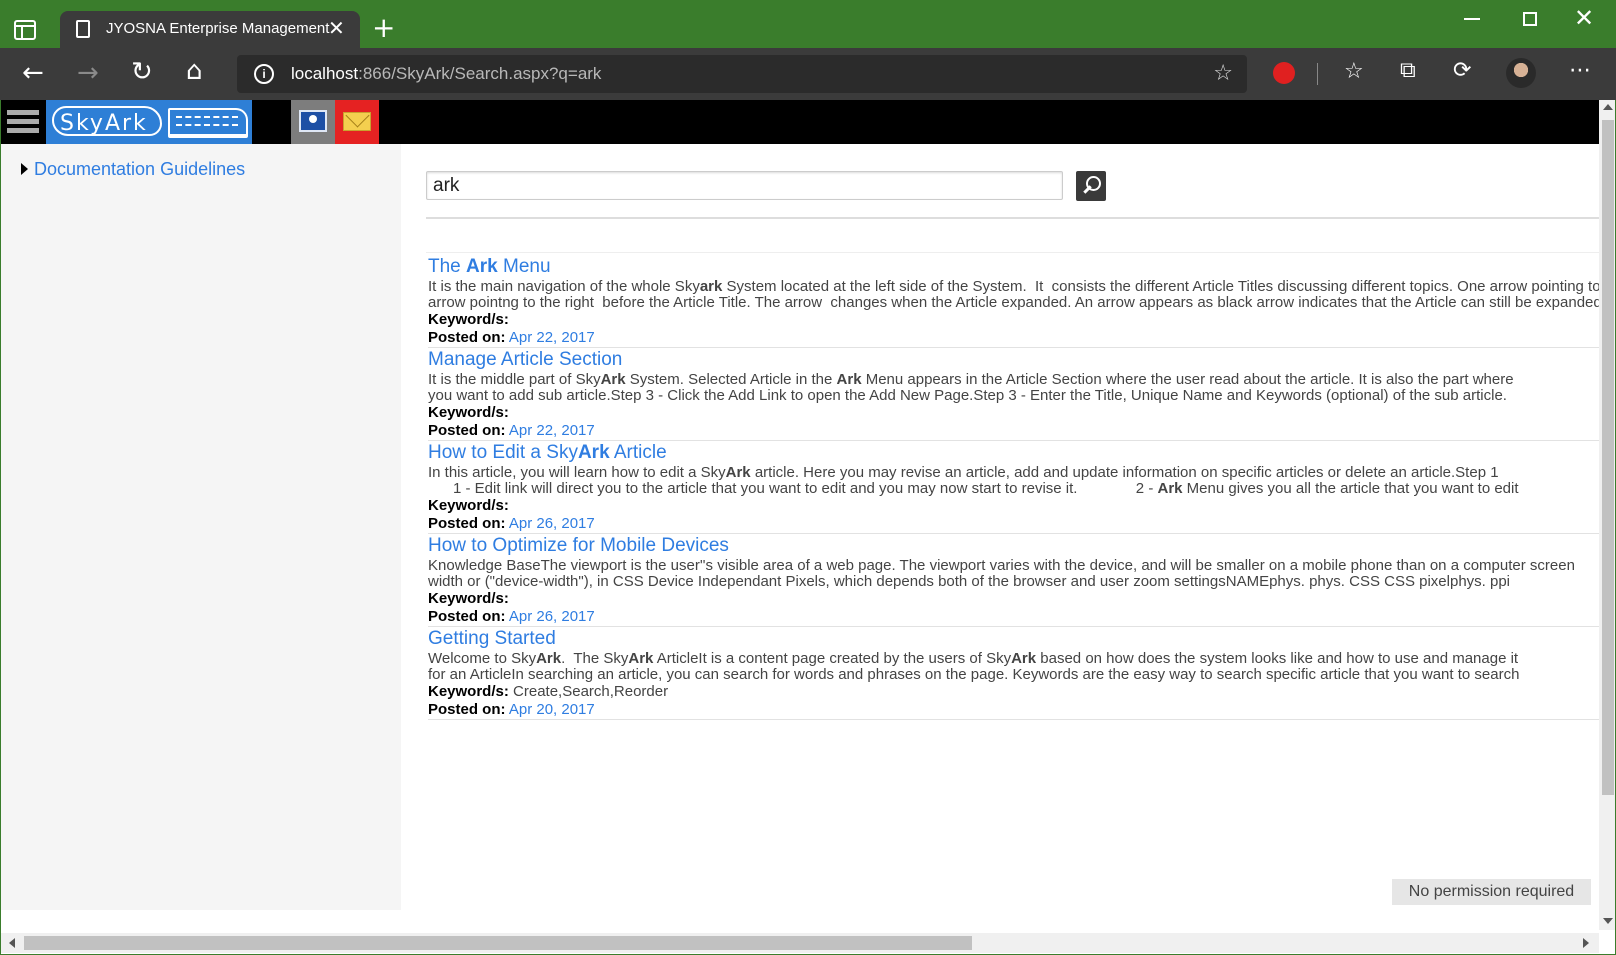 This screenshot has width=1616, height=955. What do you see at coordinates (744, 185) in the screenshot?
I see `search-input` at bounding box center [744, 185].